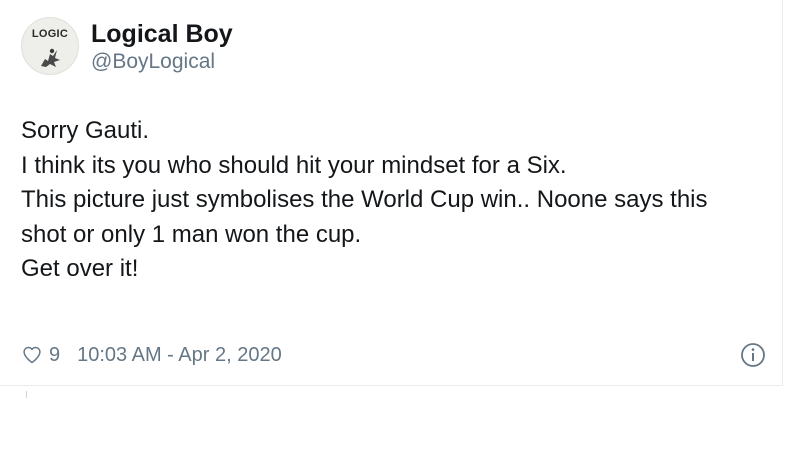  I want to click on tweet-text-line: shot or only 1 man won the cup., so click(191, 234).